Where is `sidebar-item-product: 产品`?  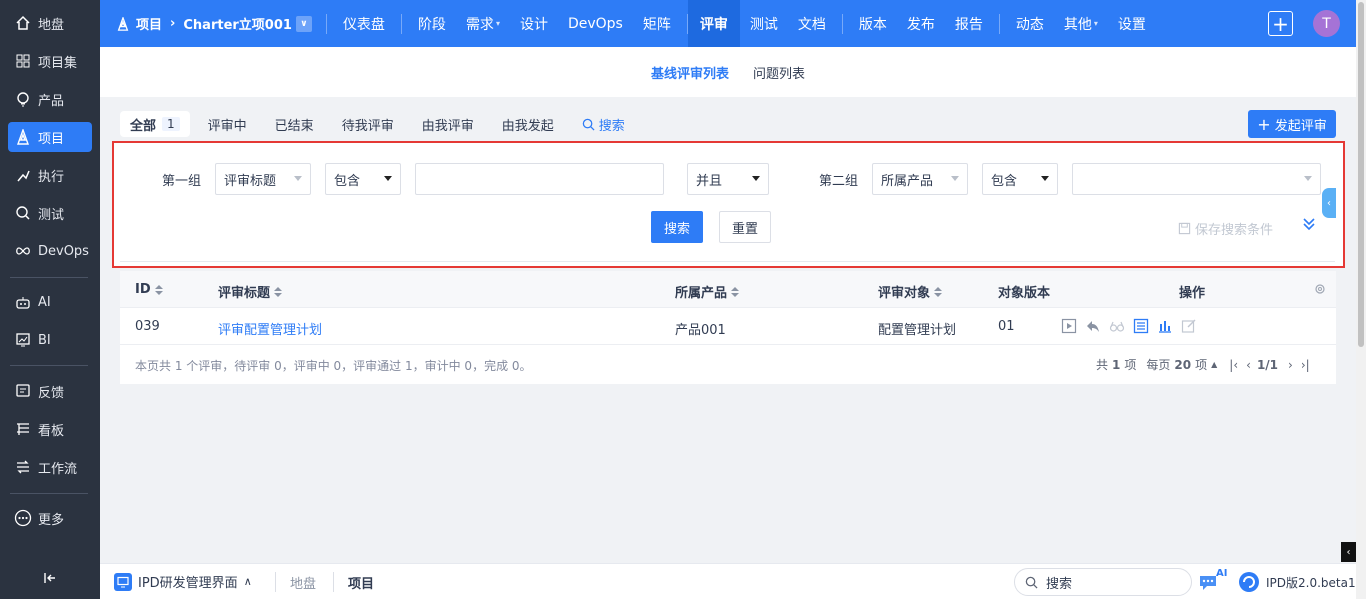
sidebar-item-product: 产品 is located at coordinates (50, 99).